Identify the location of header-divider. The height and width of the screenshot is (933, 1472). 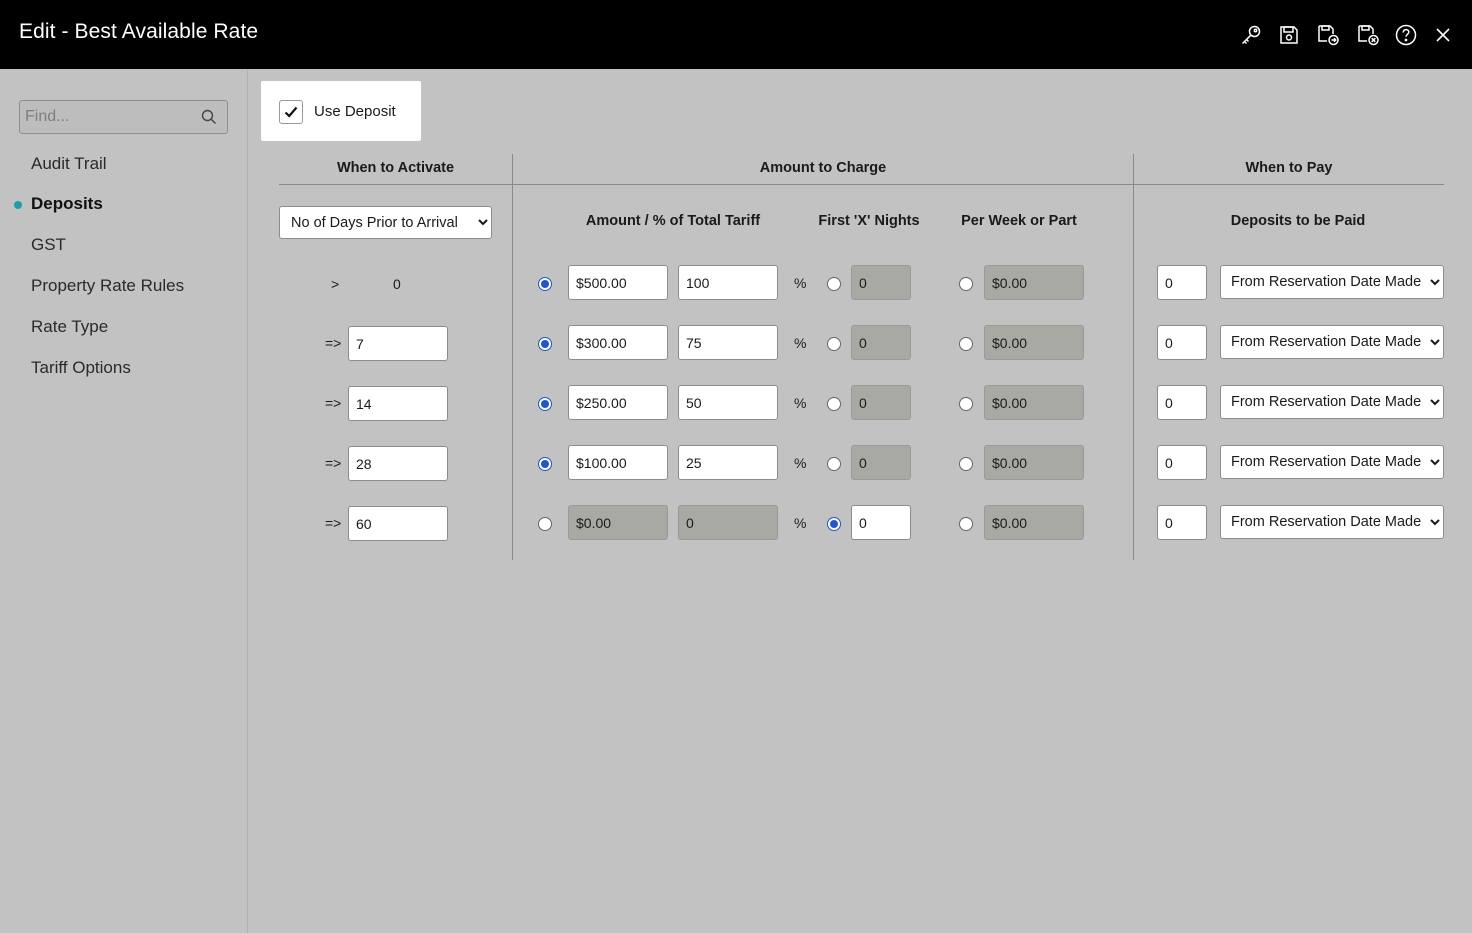
(861, 184).